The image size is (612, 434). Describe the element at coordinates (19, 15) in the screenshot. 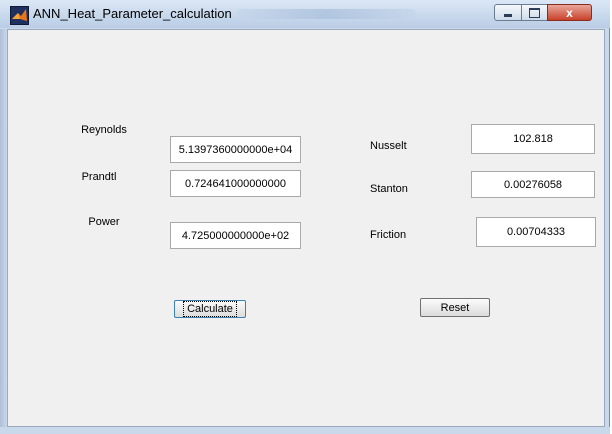

I see `matlab-icon` at that location.